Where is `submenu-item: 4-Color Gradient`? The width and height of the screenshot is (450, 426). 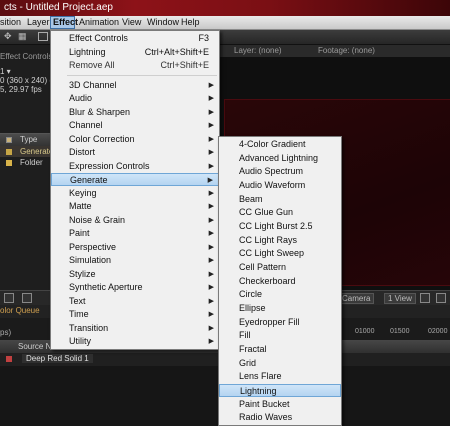
submenu-item: 4-Color Gradient is located at coordinates (280, 144).